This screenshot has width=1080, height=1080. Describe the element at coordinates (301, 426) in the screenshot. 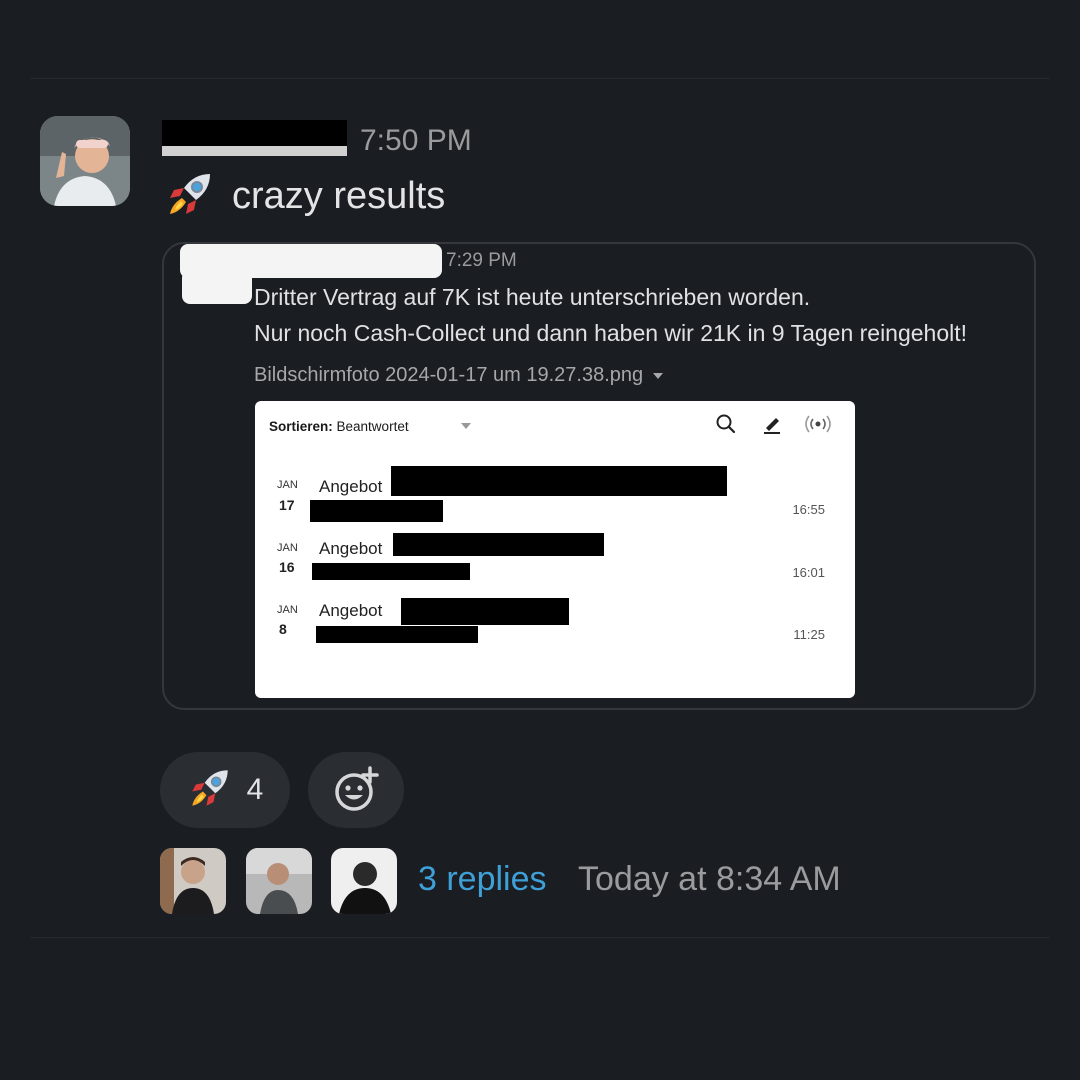

I see `sort-label: Sortieren:` at that location.